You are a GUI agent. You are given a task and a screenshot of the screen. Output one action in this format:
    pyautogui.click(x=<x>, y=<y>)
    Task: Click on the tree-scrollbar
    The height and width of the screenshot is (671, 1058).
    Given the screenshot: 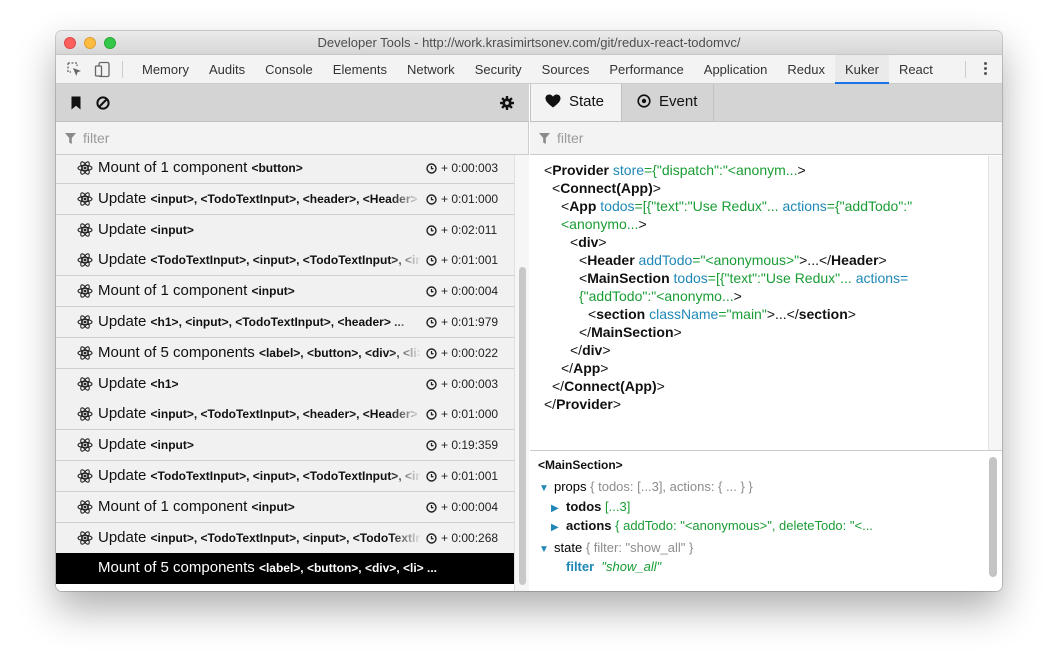 What is the action you would take?
    pyautogui.click(x=995, y=303)
    